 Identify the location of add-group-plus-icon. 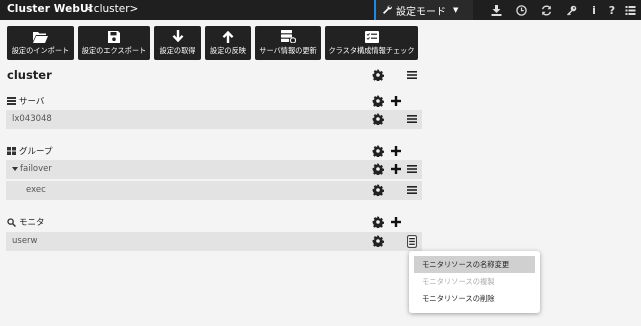
(396, 151).